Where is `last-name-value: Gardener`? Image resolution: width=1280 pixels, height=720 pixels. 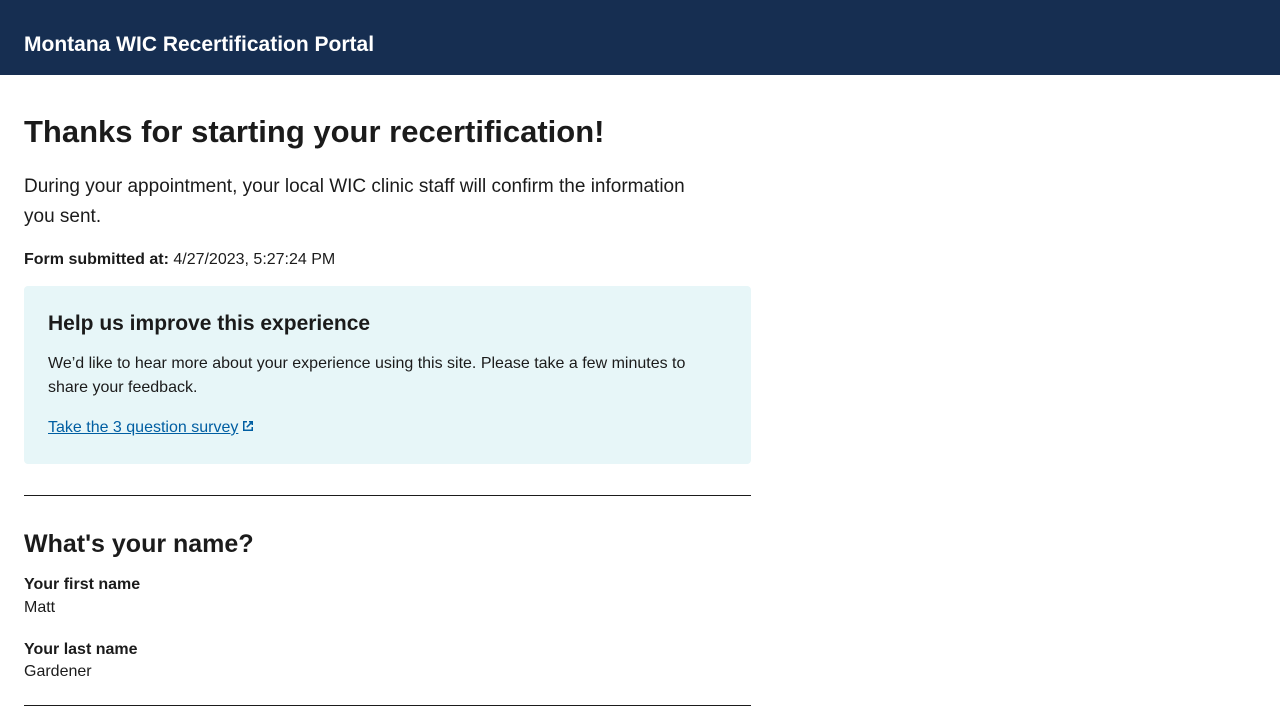
last-name-value: Gardener is located at coordinates (58, 671).